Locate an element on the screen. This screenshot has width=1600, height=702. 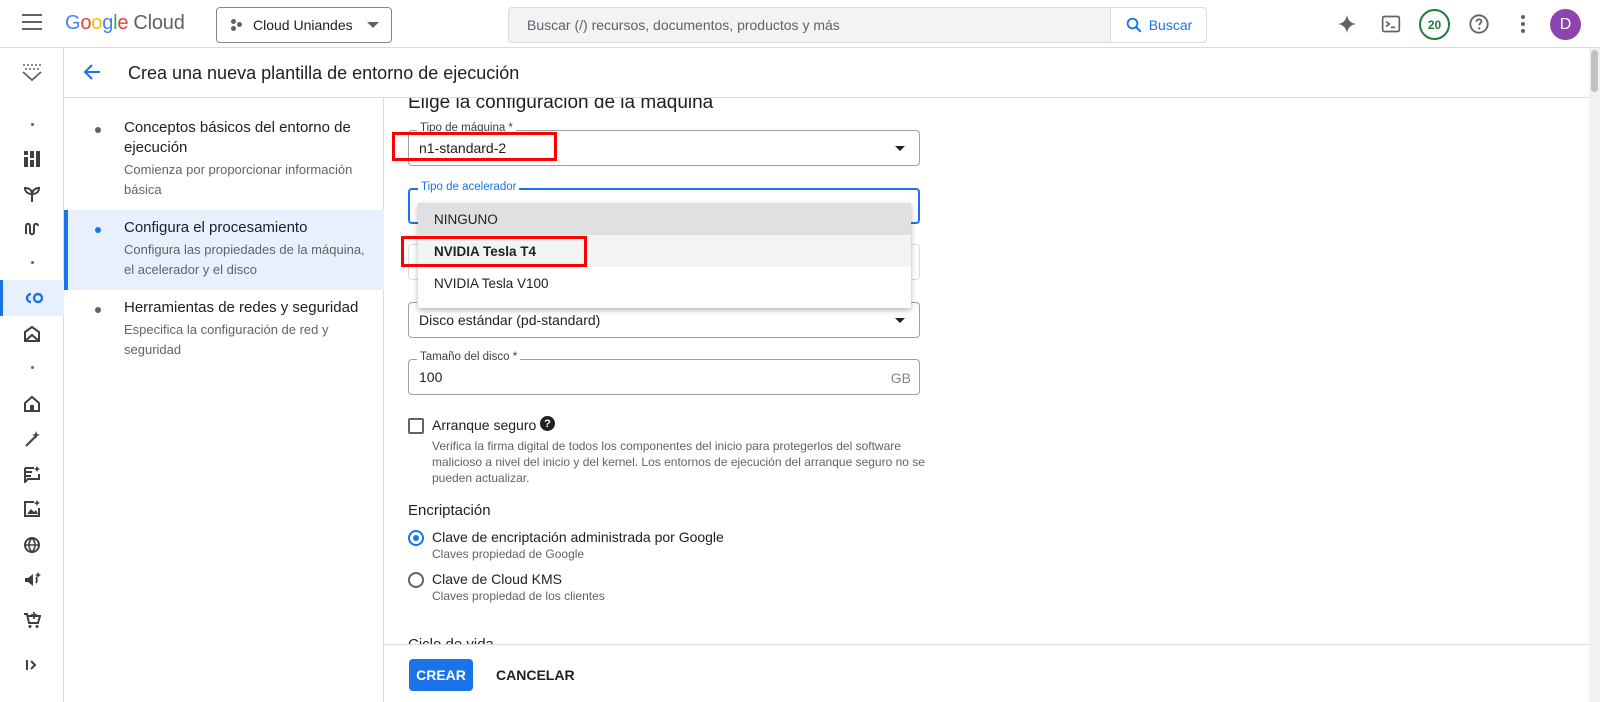
pipeline-icon is located at coordinates (32, 229).